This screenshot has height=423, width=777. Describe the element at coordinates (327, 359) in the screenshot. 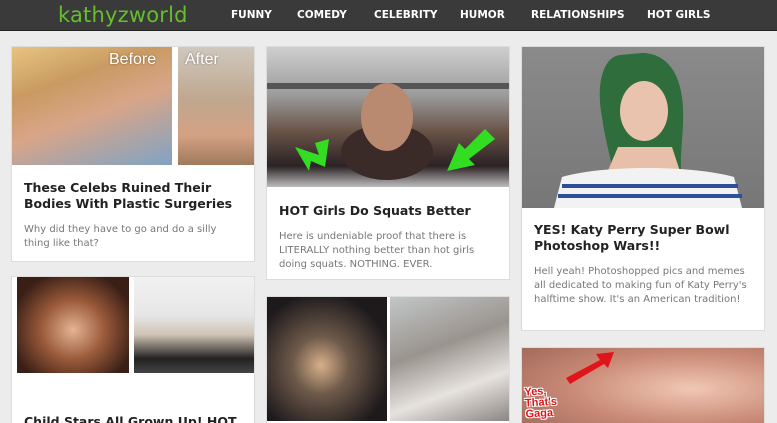

I see `left-photo` at that location.